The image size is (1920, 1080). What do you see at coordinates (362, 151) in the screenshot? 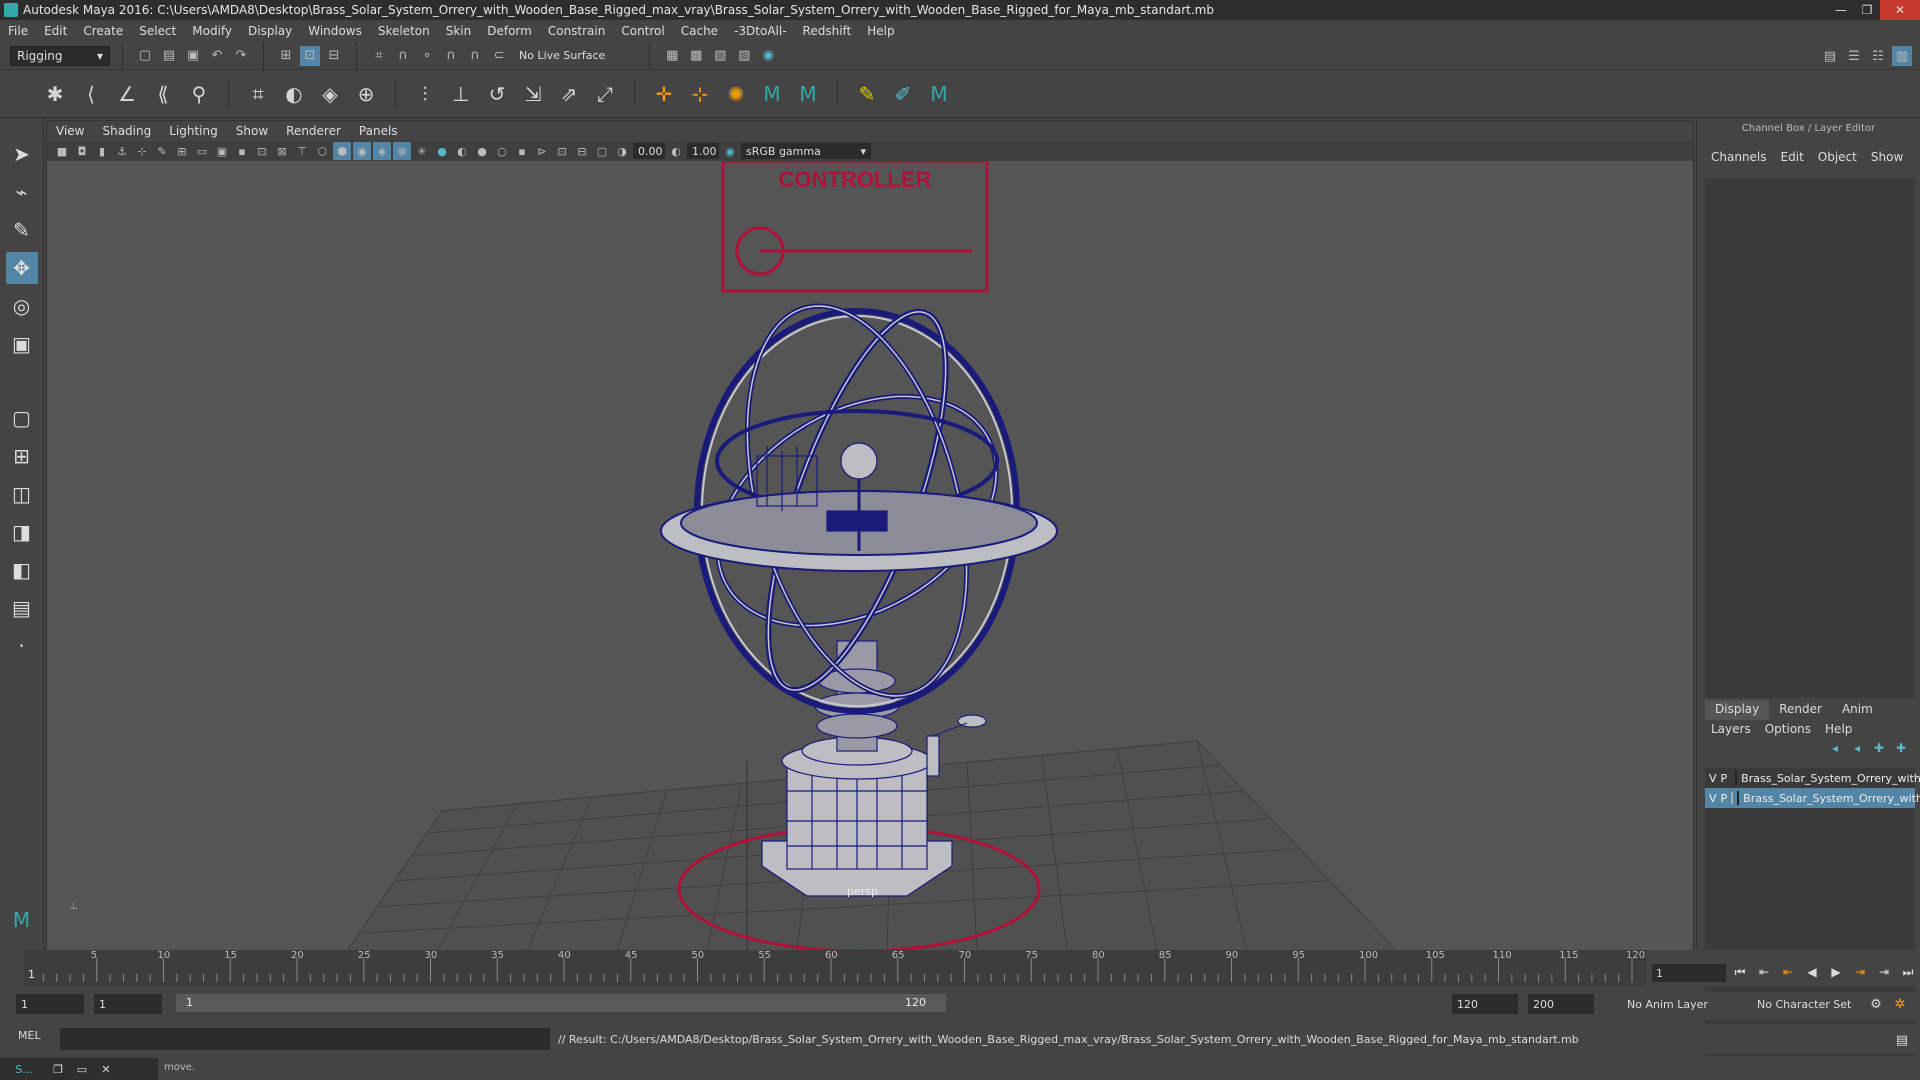
I see `default-material-icon: ◉` at bounding box center [362, 151].